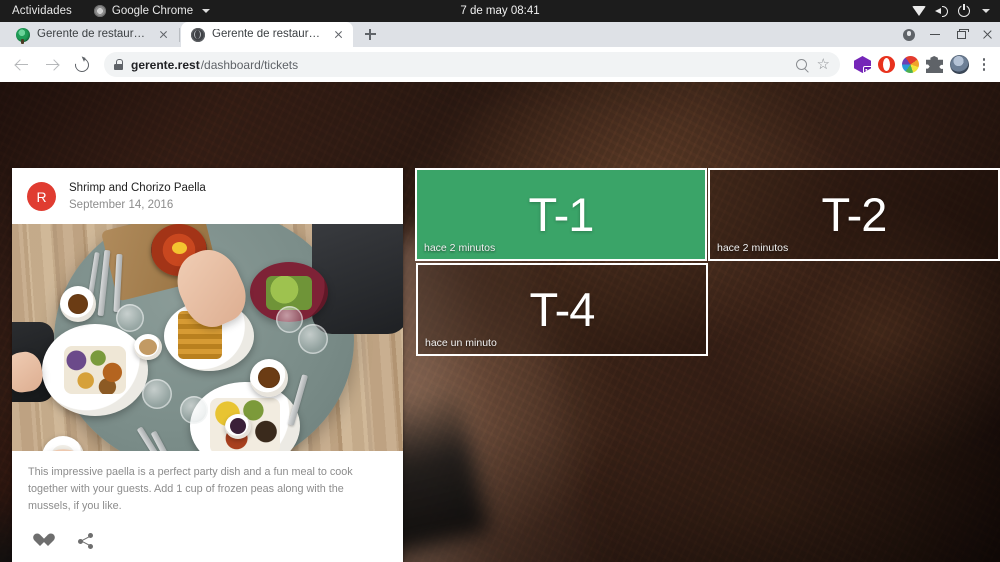 This screenshot has height=562, width=1000. Describe the element at coordinates (500, 11) in the screenshot. I see `gnome-top-bar: Actividades Google Chrome 7 de may 08:41` at that location.